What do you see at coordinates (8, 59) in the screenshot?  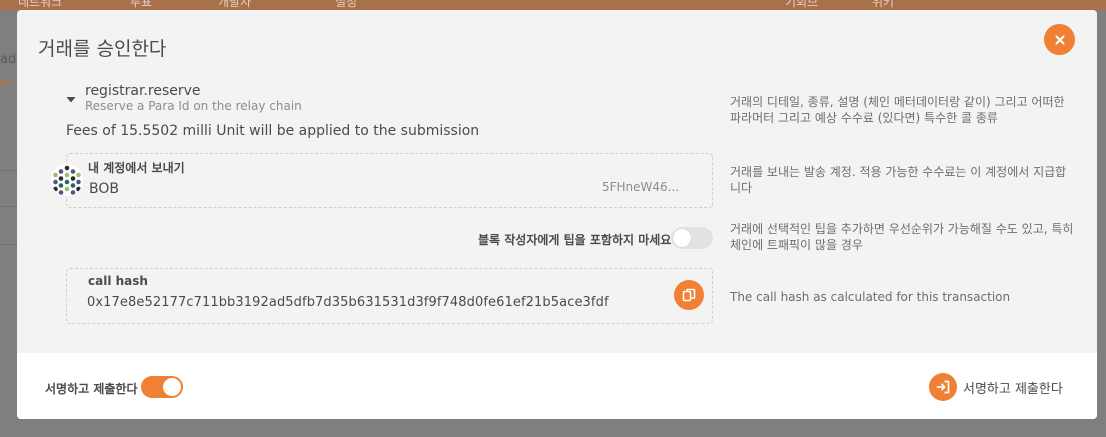 I see `background-text-fragment: ad` at bounding box center [8, 59].